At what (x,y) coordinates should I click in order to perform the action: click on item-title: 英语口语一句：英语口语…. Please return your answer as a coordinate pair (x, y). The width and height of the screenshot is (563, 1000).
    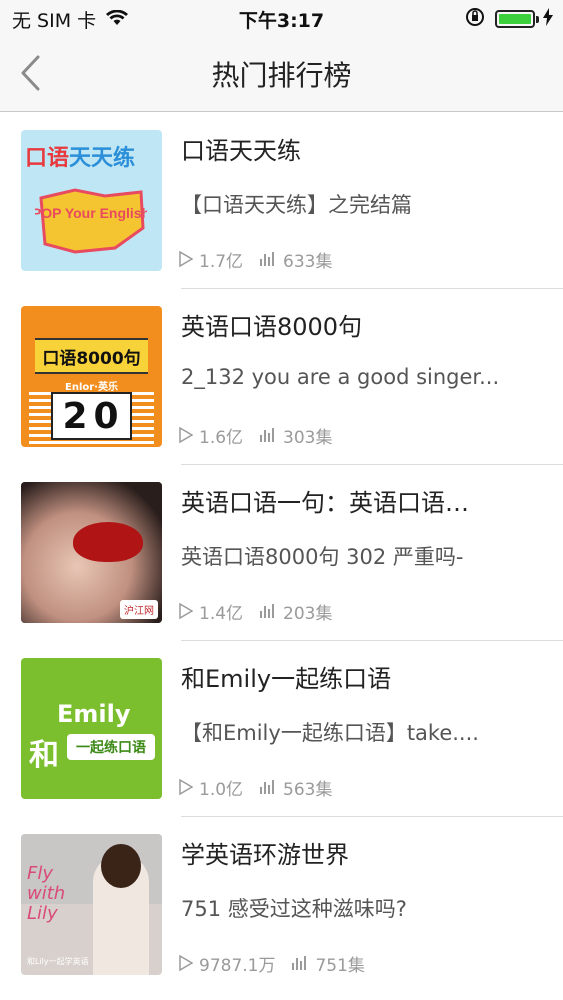
    Looking at the image, I should click on (325, 503).